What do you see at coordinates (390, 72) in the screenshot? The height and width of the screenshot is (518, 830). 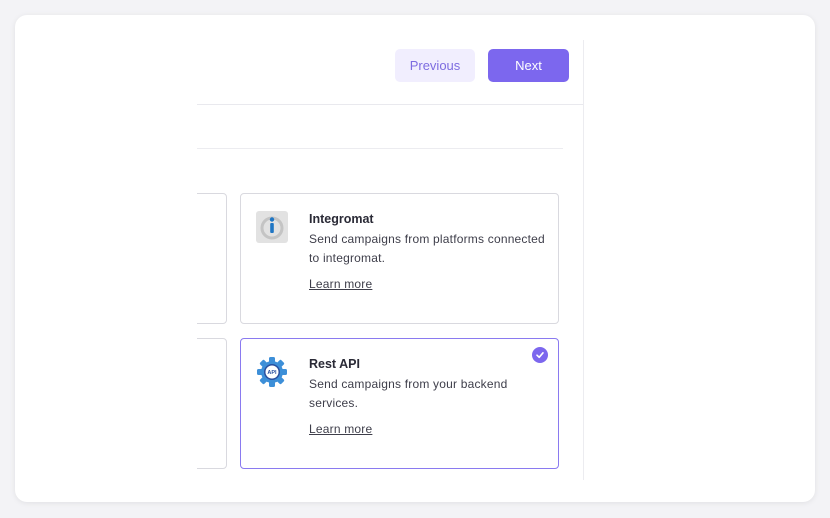 I see `wizard-toolbar: Previous Next` at bounding box center [390, 72].